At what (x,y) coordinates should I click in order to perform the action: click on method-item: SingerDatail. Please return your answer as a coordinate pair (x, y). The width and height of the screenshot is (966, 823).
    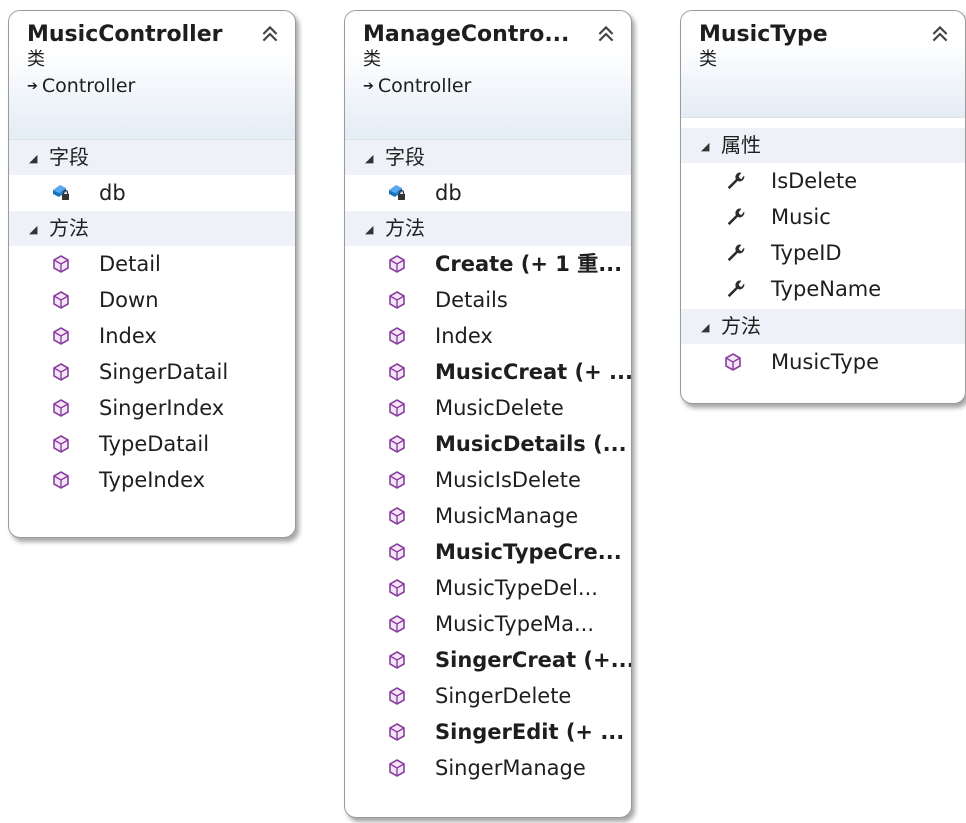
    Looking at the image, I should click on (152, 372).